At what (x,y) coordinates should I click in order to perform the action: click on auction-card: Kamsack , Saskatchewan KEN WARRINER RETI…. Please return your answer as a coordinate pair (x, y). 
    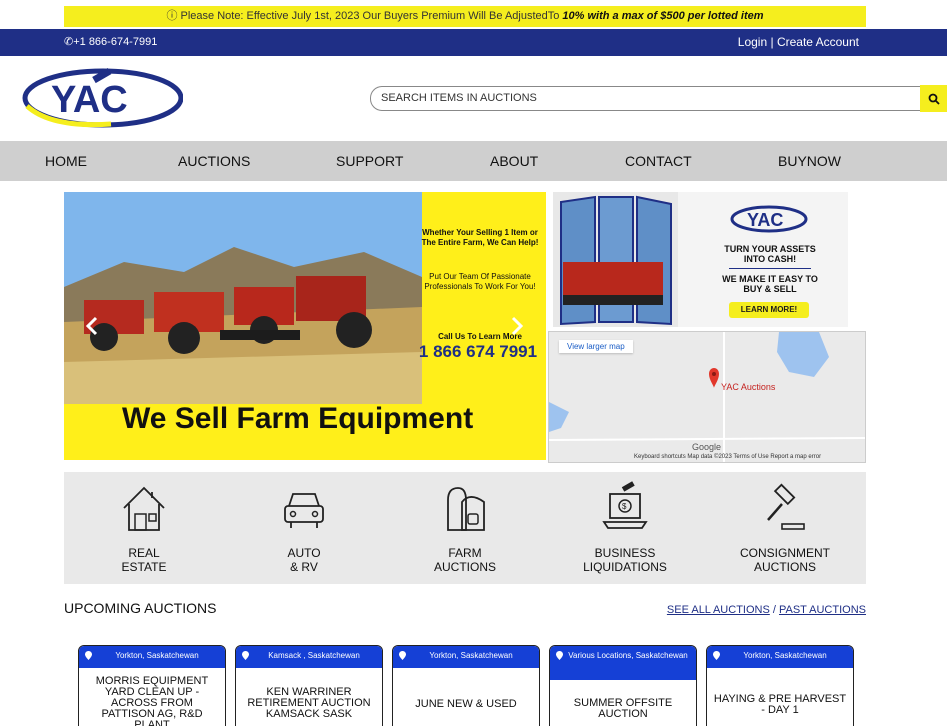
    Looking at the image, I should click on (309, 685).